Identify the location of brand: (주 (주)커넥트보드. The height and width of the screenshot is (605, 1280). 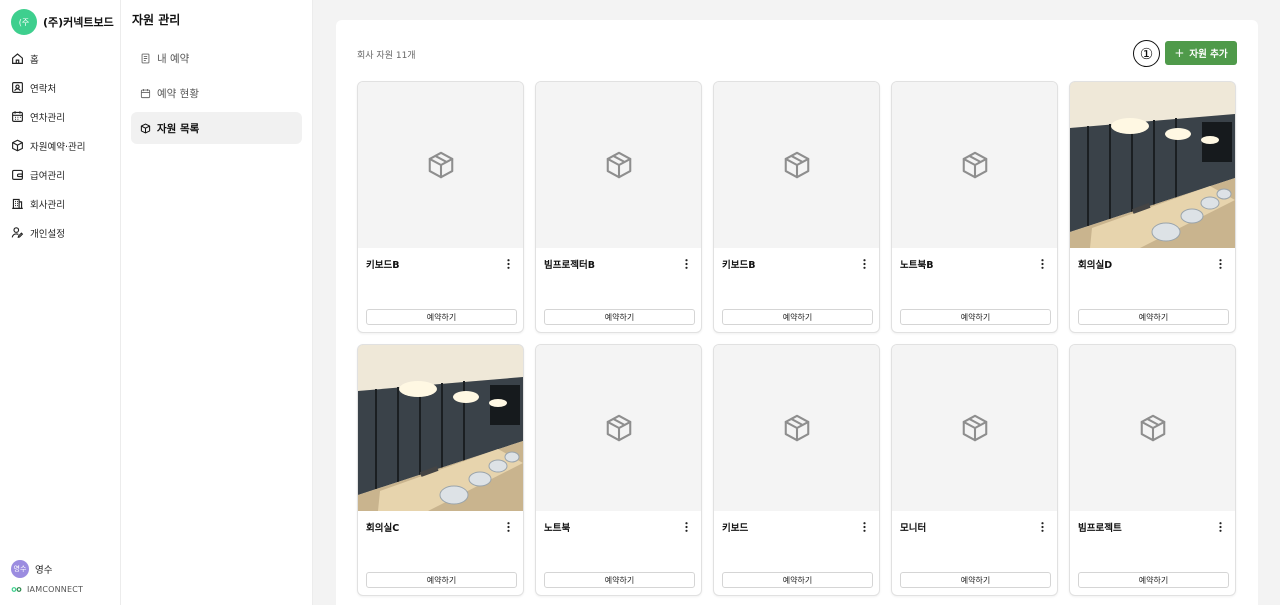
(60, 22).